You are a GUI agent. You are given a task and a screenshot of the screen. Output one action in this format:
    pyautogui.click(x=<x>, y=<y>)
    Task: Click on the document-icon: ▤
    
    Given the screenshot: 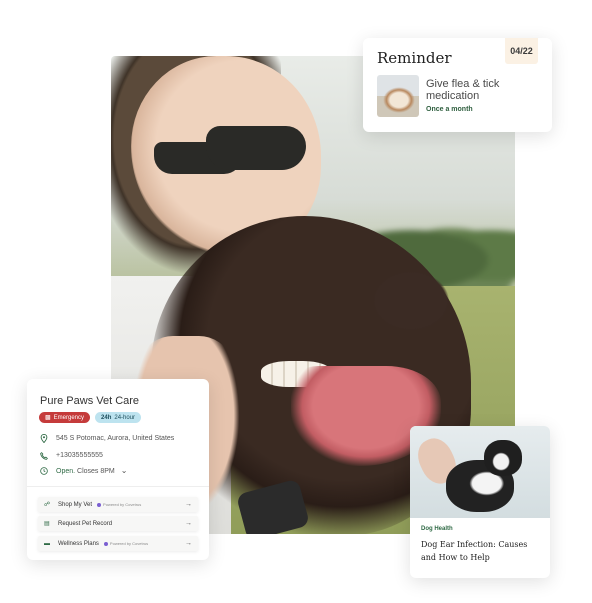 What is the action you would take?
    pyautogui.click(x=47, y=524)
    